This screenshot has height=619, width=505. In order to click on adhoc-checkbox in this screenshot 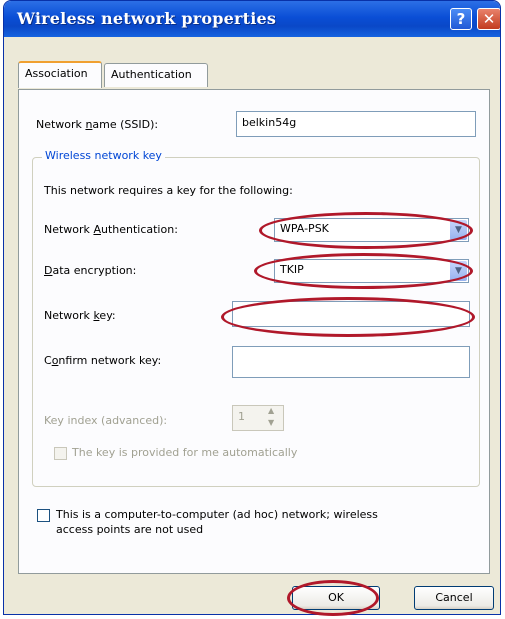, I will do `click(43, 515)`.